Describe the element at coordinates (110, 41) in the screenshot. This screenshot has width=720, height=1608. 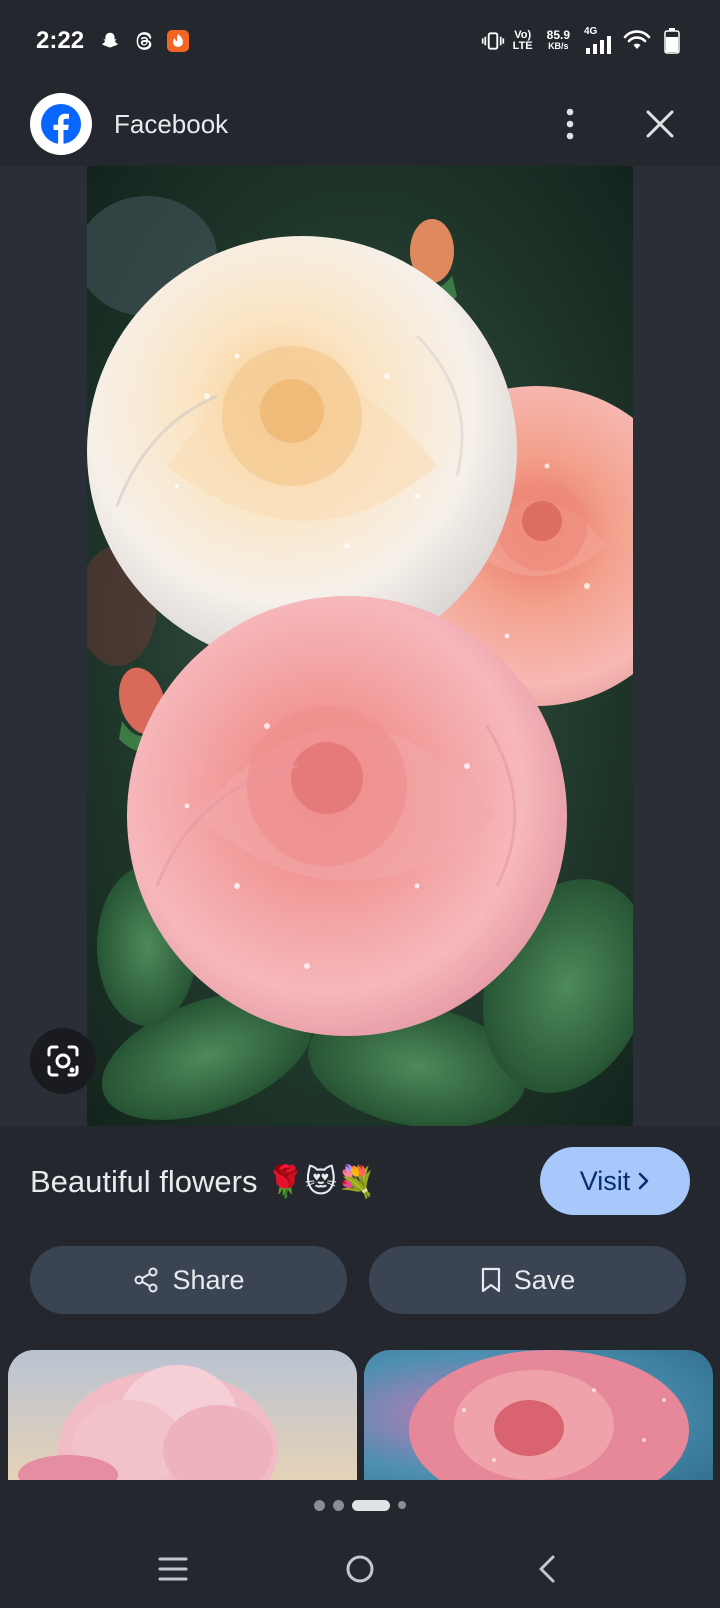
I see `snapchat-icon` at that location.